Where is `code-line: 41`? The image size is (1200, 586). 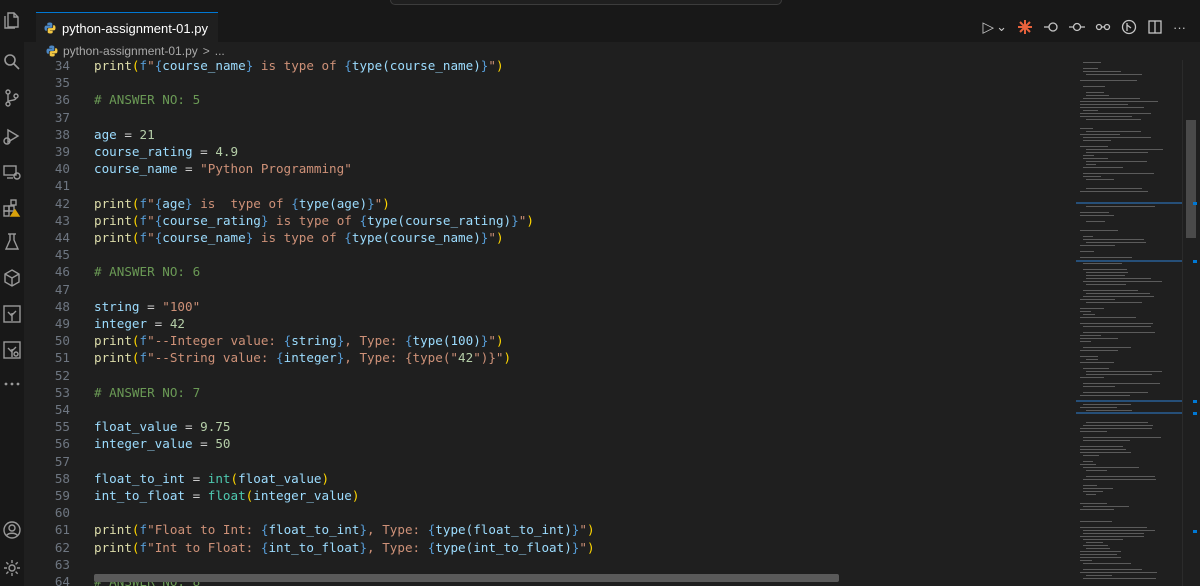
code-line: 41 is located at coordinates (550, 185).